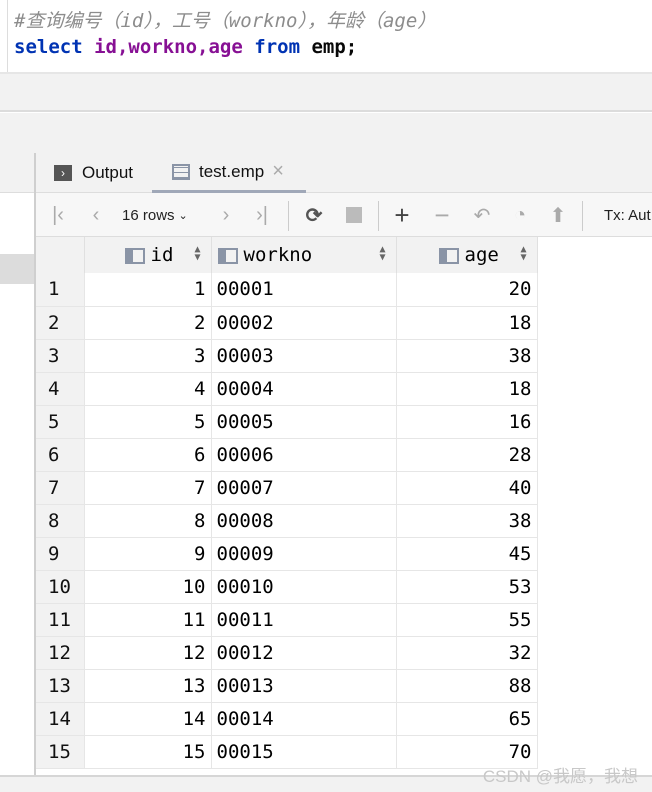 The width and height of the screenshot is (652, 792). I want to click on submit-icon: ⬆, so click(558, 215).